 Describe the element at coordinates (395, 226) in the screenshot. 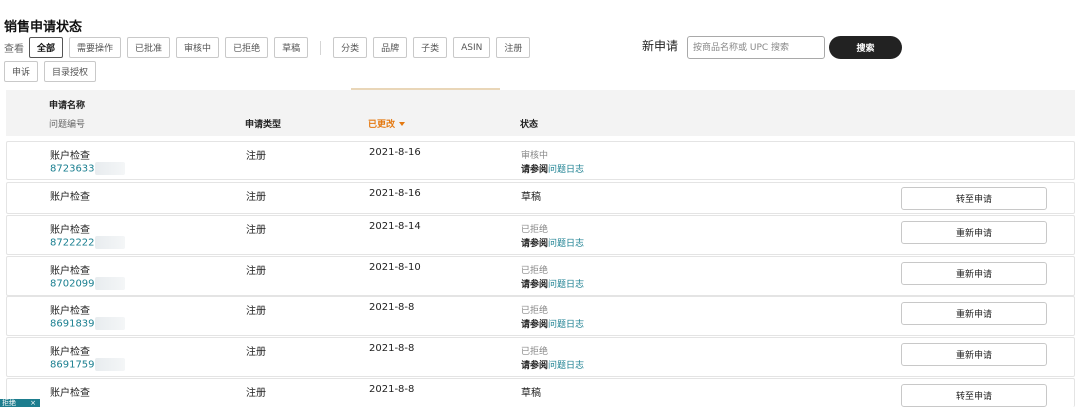

I see `row-modified-date: 2021-8-14` at that location.